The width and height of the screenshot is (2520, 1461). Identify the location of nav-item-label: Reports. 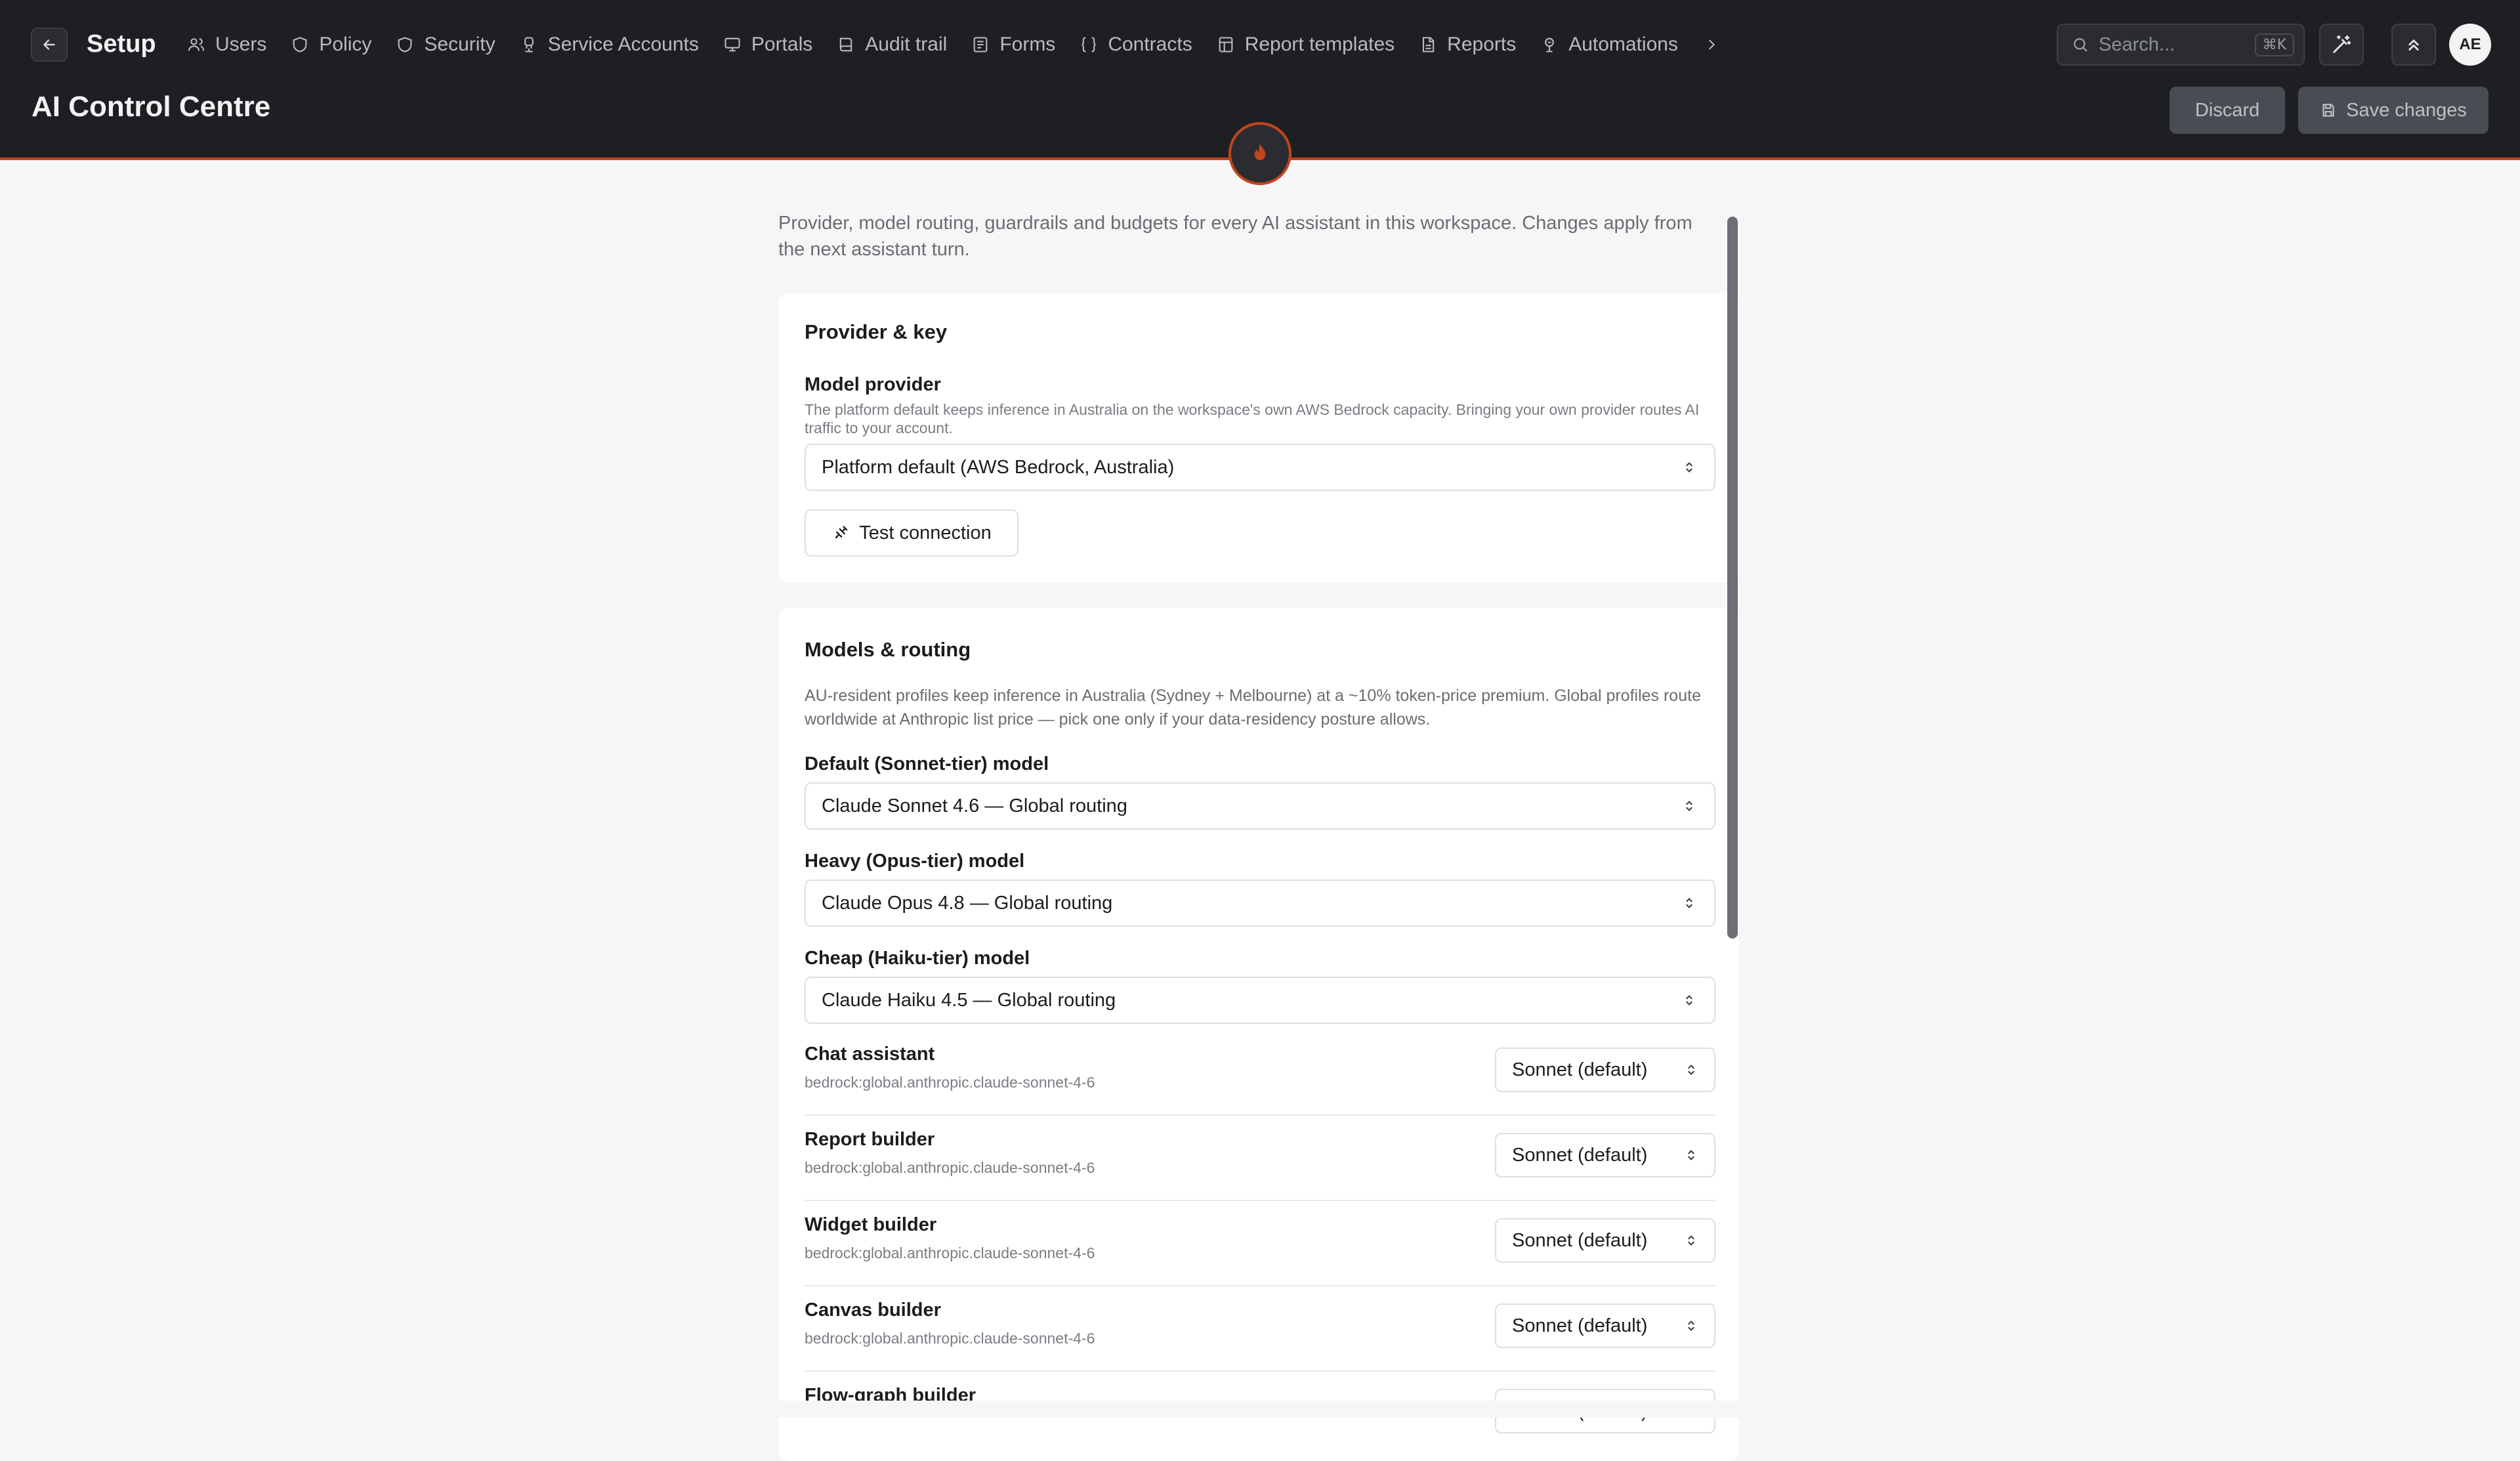
(1482, 44).